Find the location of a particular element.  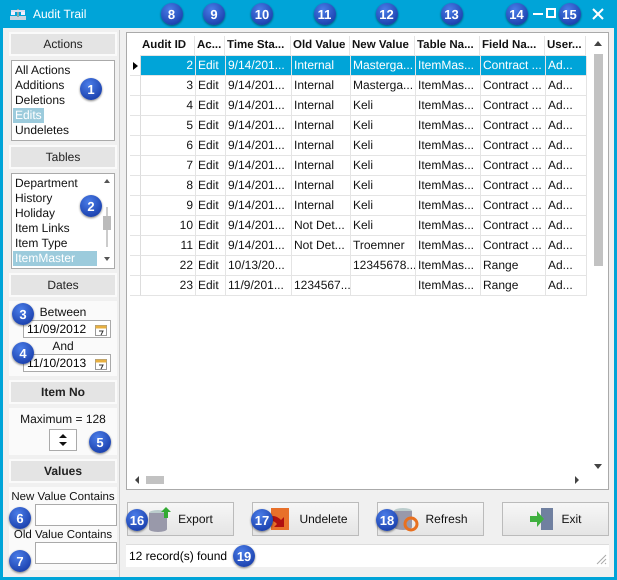

callout-badge: 17 is located at coordinates (262, 520).